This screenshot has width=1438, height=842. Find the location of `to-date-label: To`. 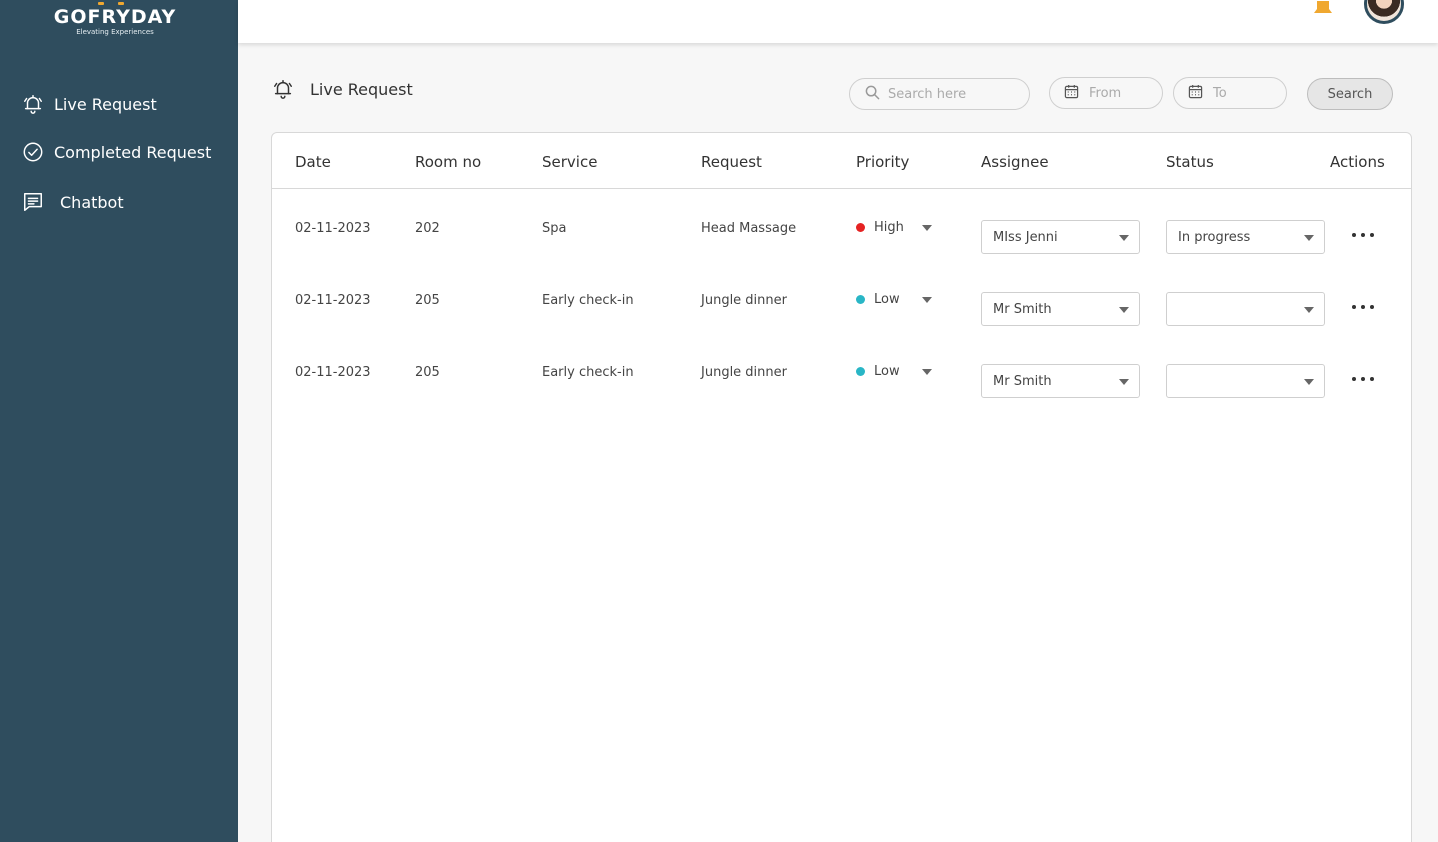

to-date-label: To is located at coordinates (1220, 93).